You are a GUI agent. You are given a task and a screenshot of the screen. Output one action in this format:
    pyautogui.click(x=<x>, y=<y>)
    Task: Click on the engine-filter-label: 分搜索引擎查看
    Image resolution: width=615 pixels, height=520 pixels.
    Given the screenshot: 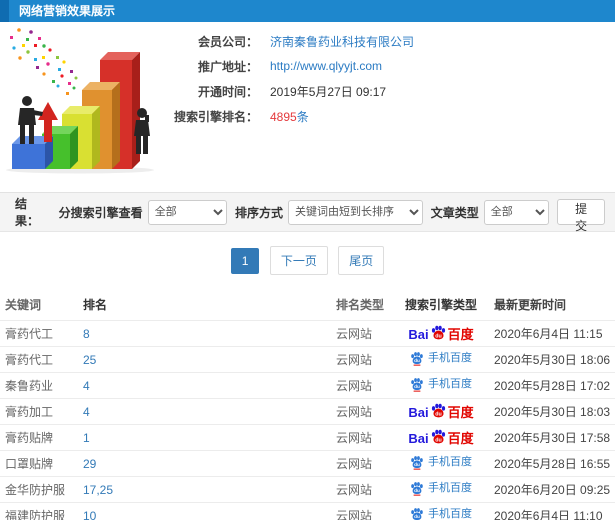 What is the action you would take?
    pyautogui.click(x=100, y=212)
    